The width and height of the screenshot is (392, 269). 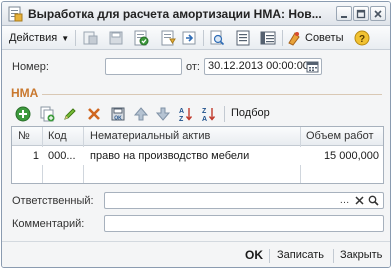 What do you see at coordinates (141, 114) in the screenshot?
I see `move-up-icon` at bounding box center [141, 114].